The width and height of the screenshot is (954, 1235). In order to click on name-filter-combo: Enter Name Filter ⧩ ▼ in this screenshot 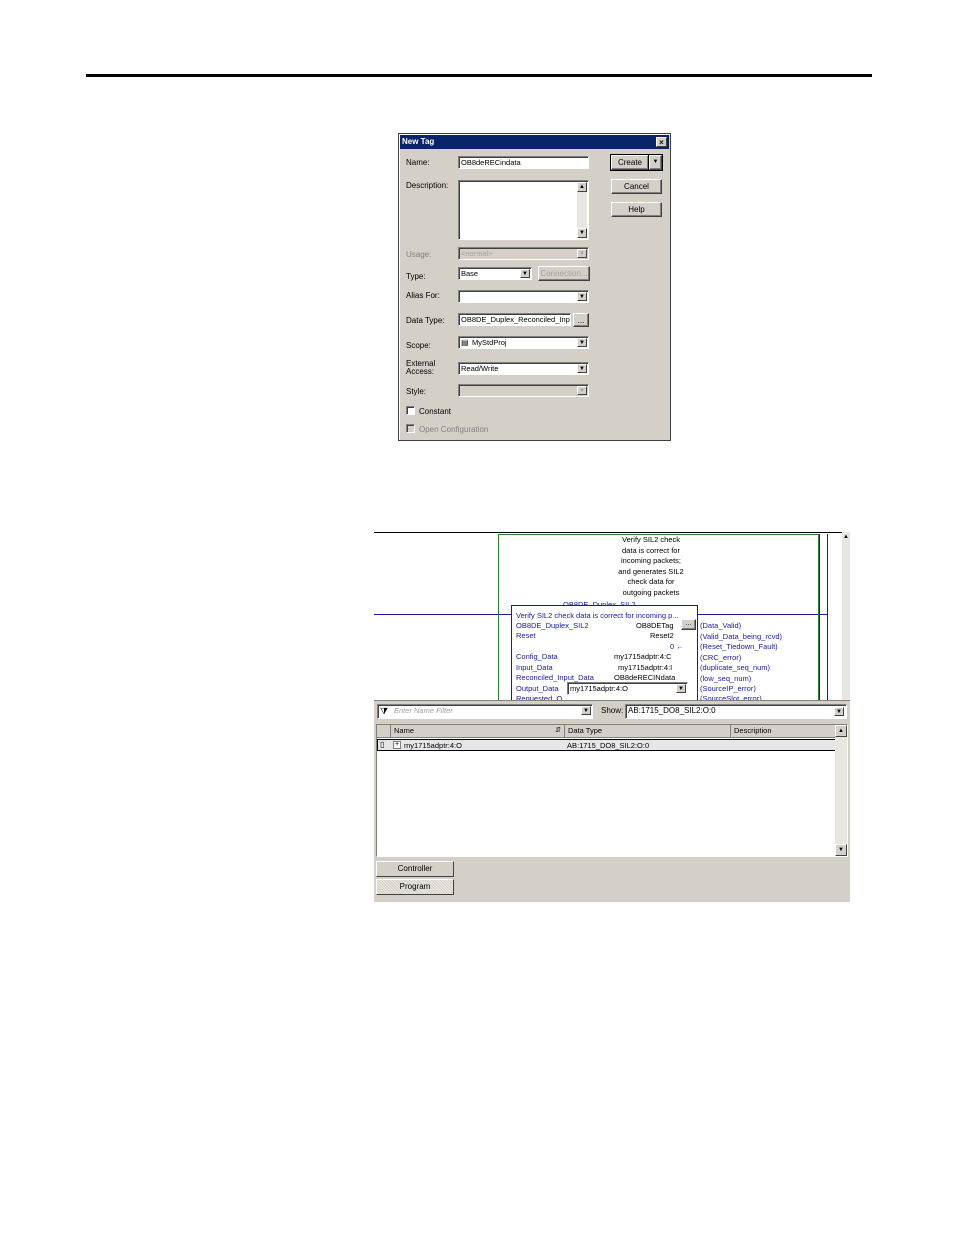, I will do `click(485, 711)`.